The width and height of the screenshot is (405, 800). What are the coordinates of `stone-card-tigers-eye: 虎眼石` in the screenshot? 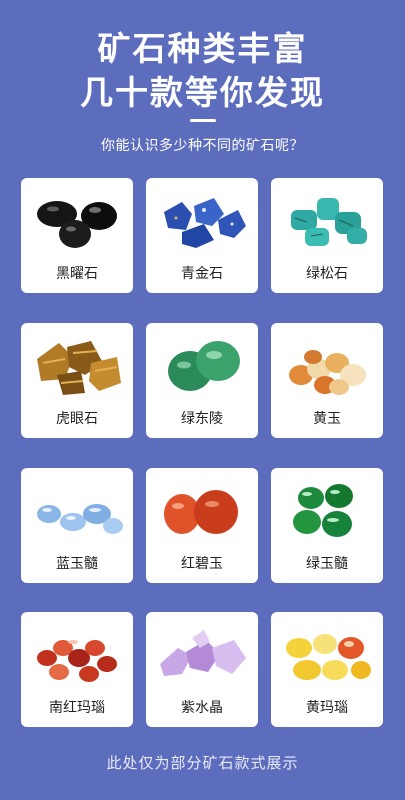 It's located at (77, 380).